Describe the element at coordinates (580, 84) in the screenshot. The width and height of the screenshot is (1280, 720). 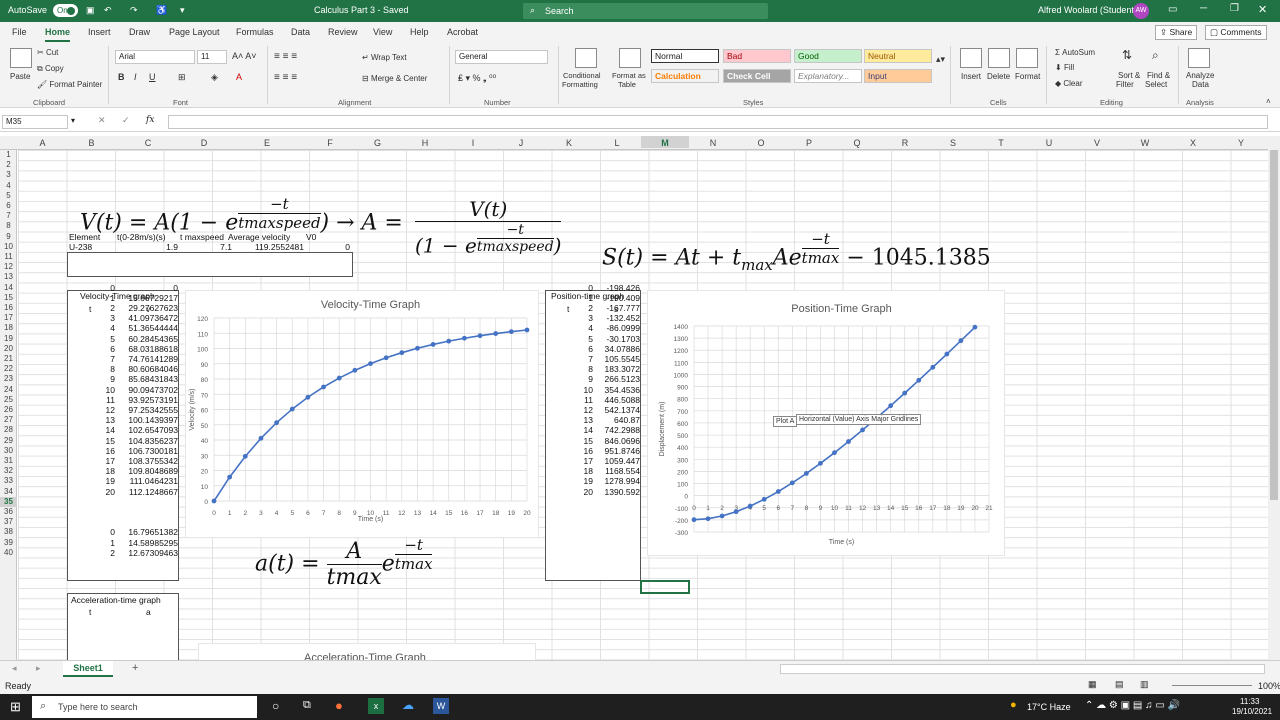
I see `formatting-label: Formatting` at that location.